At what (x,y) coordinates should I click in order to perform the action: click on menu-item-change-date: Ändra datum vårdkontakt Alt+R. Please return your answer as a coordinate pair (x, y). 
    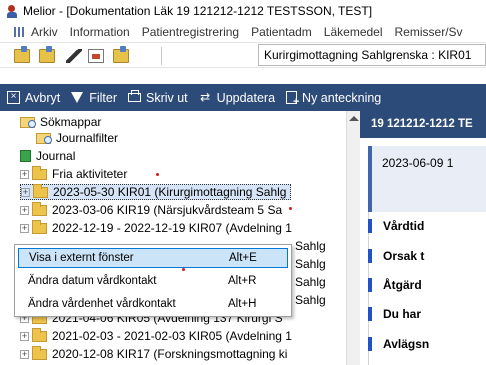
    Looking at the image, I should click on (153, 281).